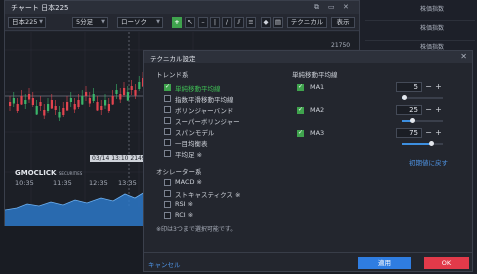  I want to click on cursor-icon: ↖, so click(190, 22).